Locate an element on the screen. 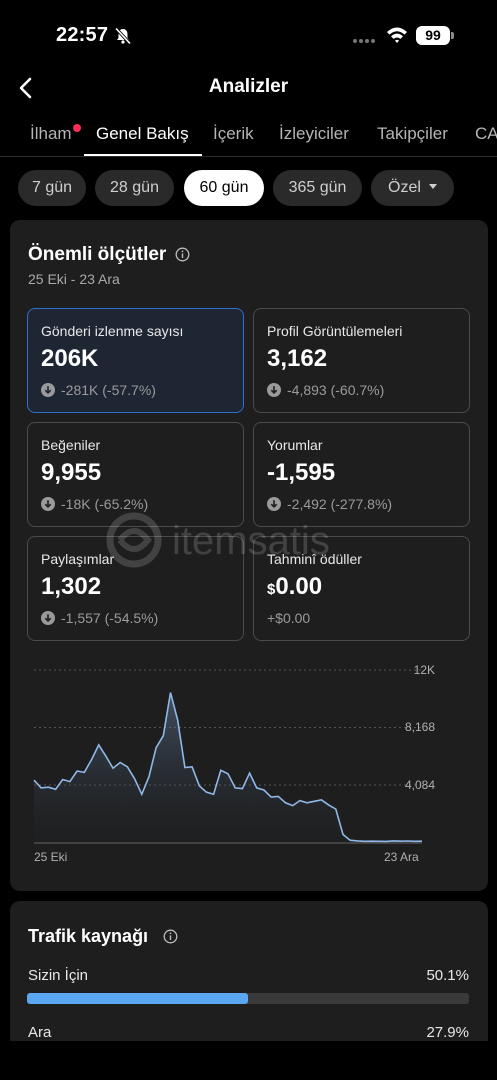  metric-change: -1,557 (-54.5%) is located at coordinates (99, 618).